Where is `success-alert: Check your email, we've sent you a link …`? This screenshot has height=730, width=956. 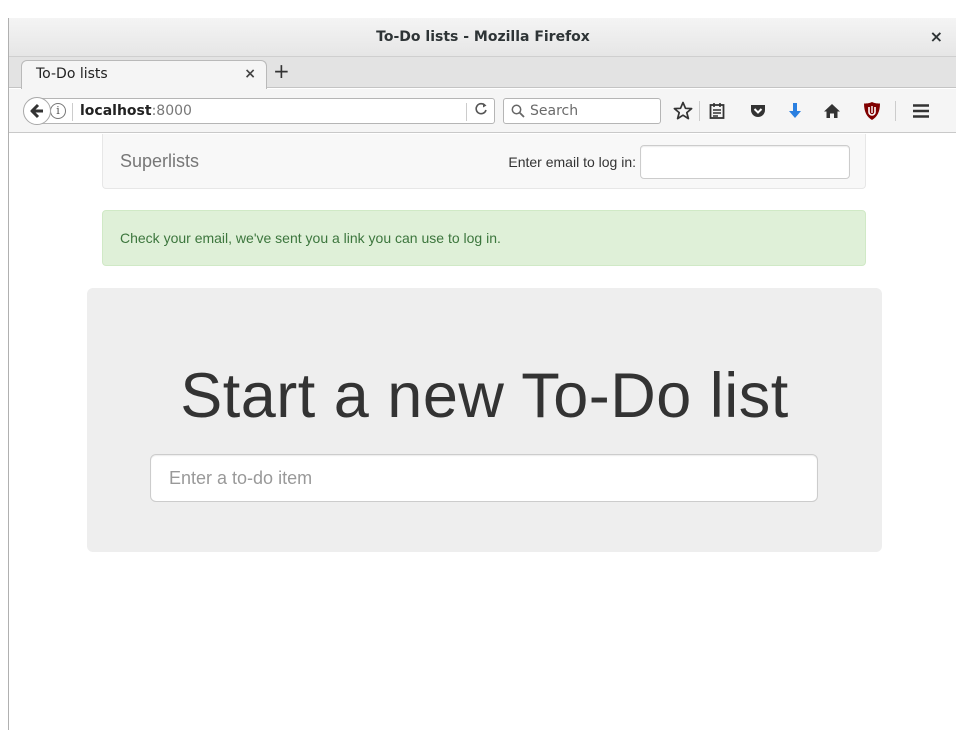 success-alert: Check your email, we've sent you a link … is located at coordinates (484, 238).